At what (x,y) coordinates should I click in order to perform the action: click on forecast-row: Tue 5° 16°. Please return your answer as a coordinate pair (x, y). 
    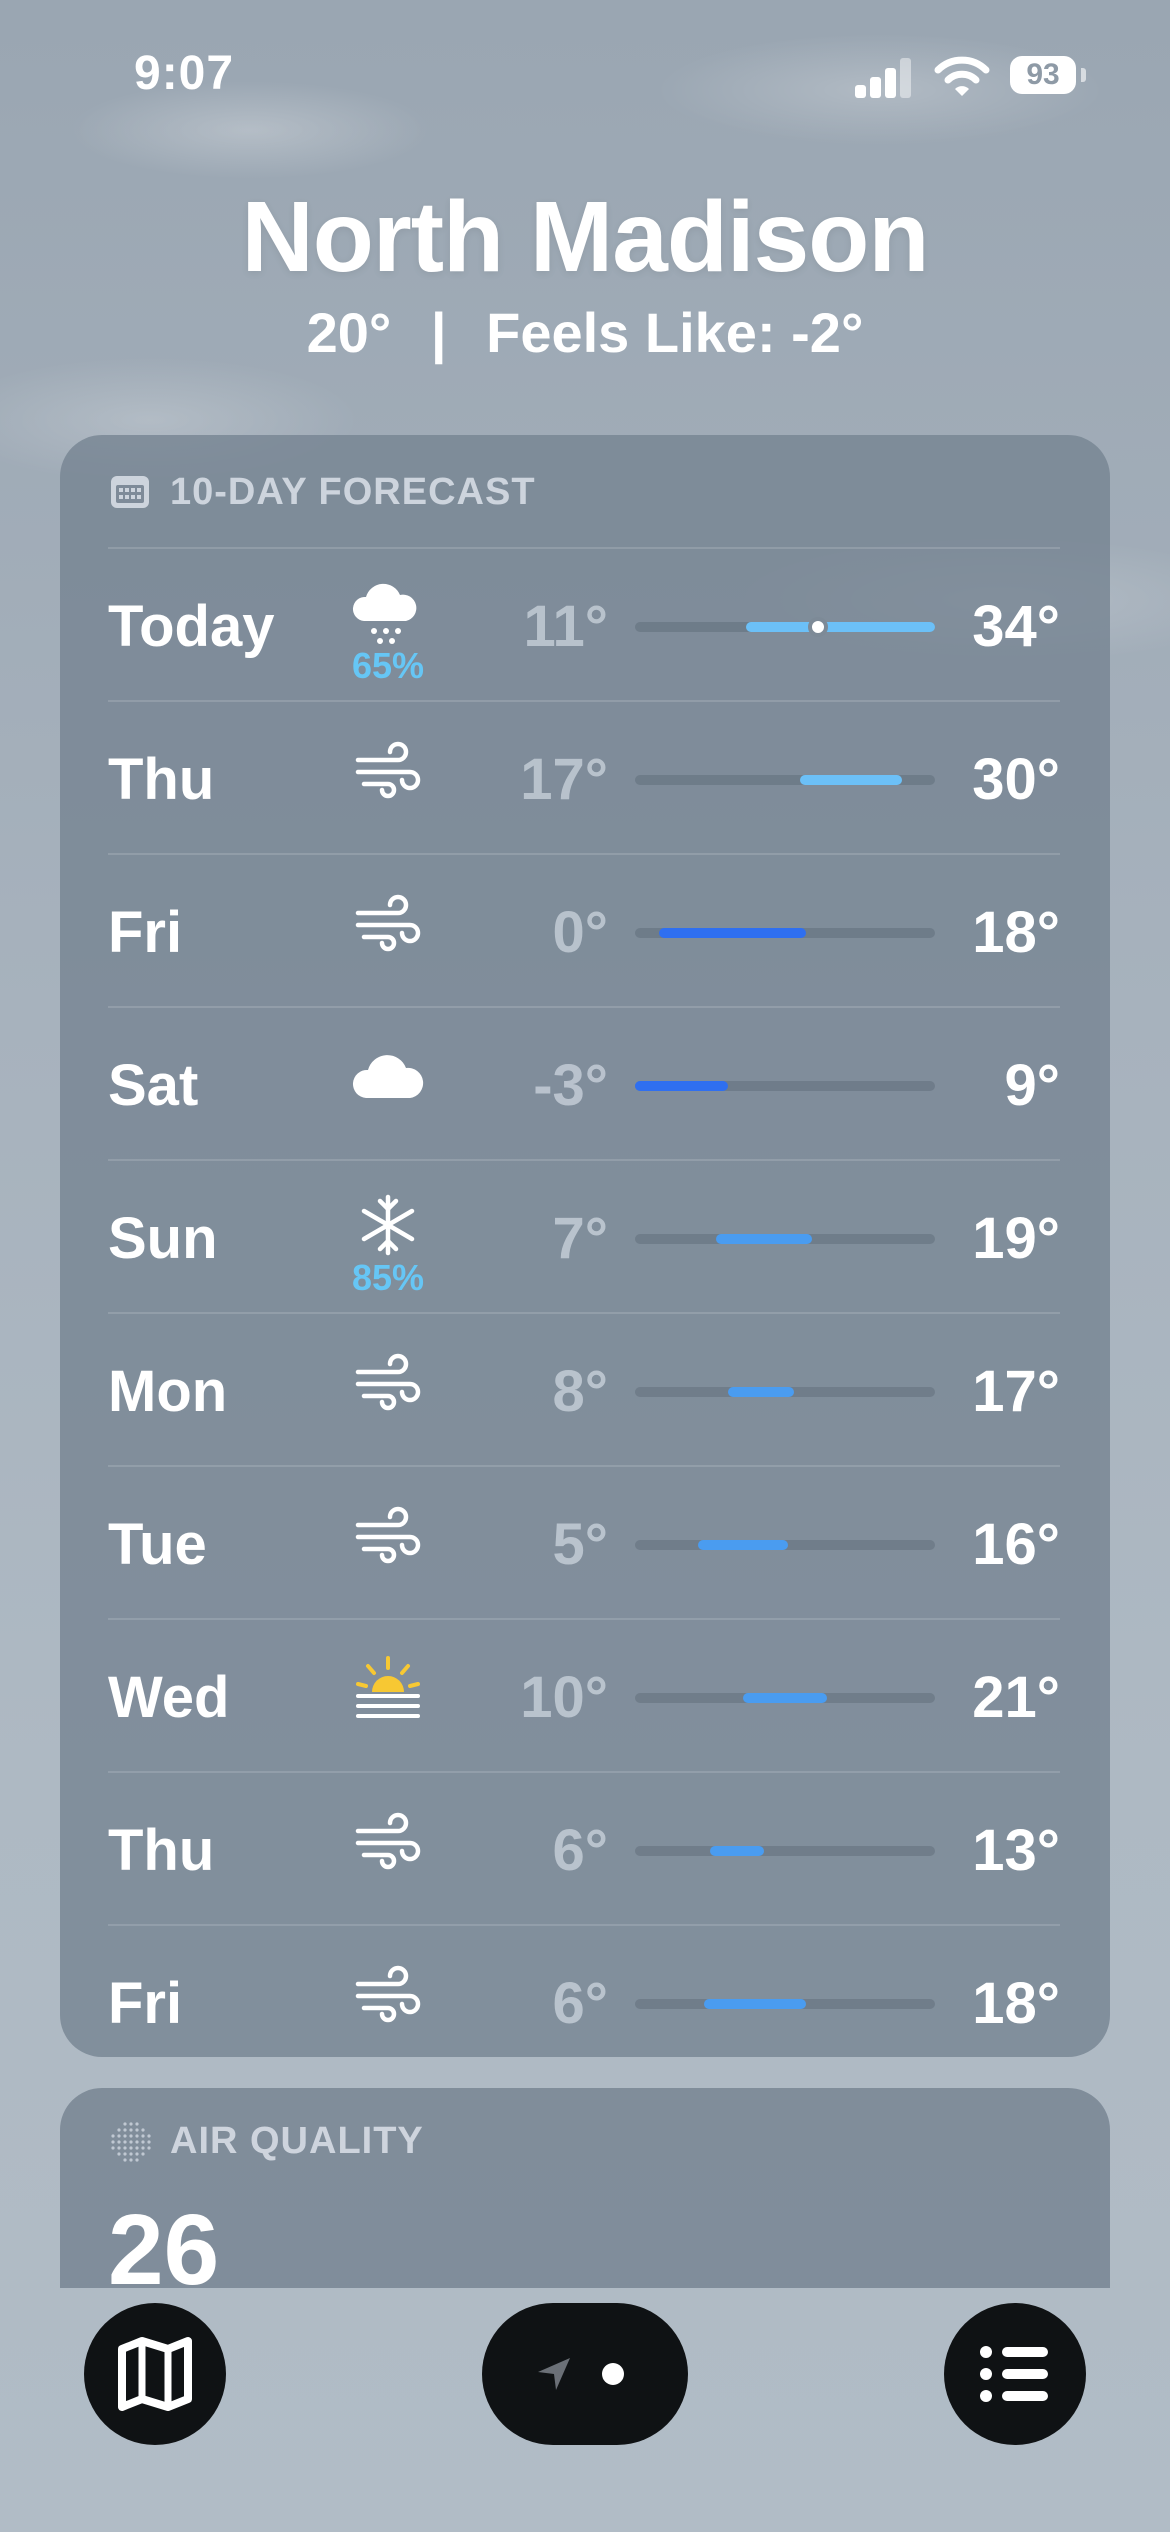
    Looking at the image, I should click on (584, 1541).